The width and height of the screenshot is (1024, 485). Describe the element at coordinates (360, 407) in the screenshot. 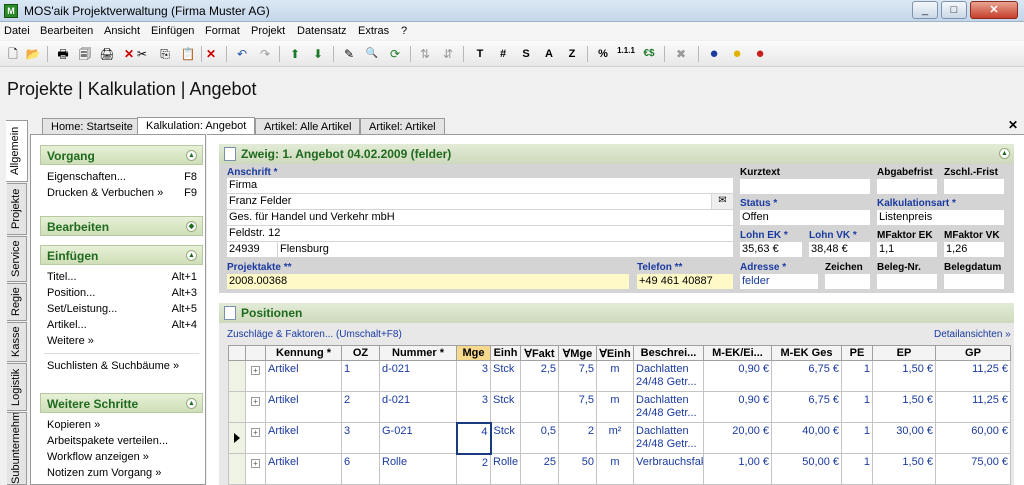

I see `oz-cell: 2` at that location.